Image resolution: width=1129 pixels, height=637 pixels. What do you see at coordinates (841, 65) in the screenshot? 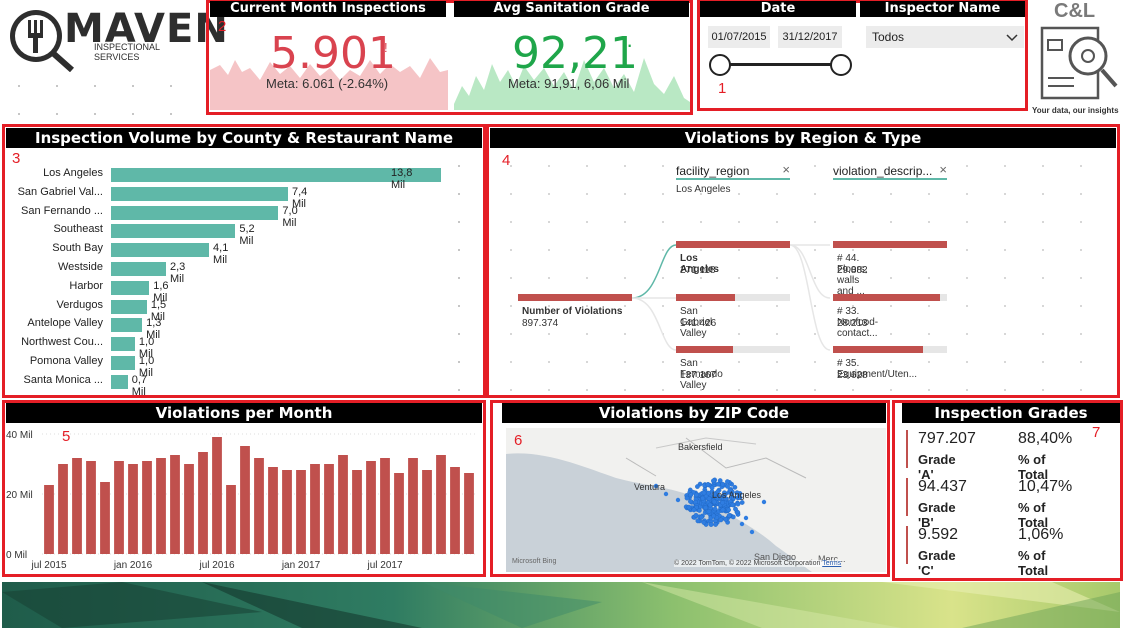
I see `date-range-end-handle` at bounding box center [841, 65].